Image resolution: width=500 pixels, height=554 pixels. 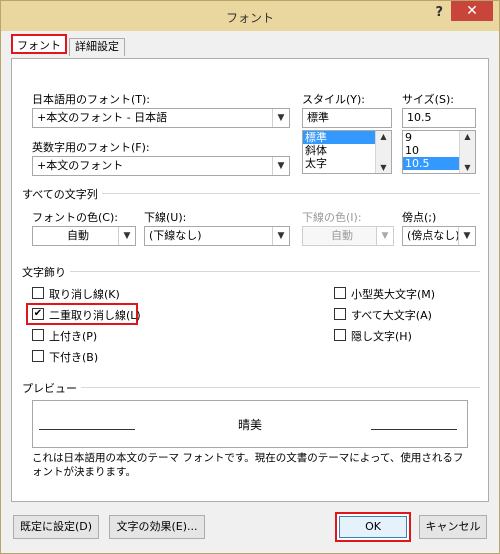 What do you see at coordinates (347, 118) in the screenshot?
I see `style-input: 標準` at bounding box center [347, 118].